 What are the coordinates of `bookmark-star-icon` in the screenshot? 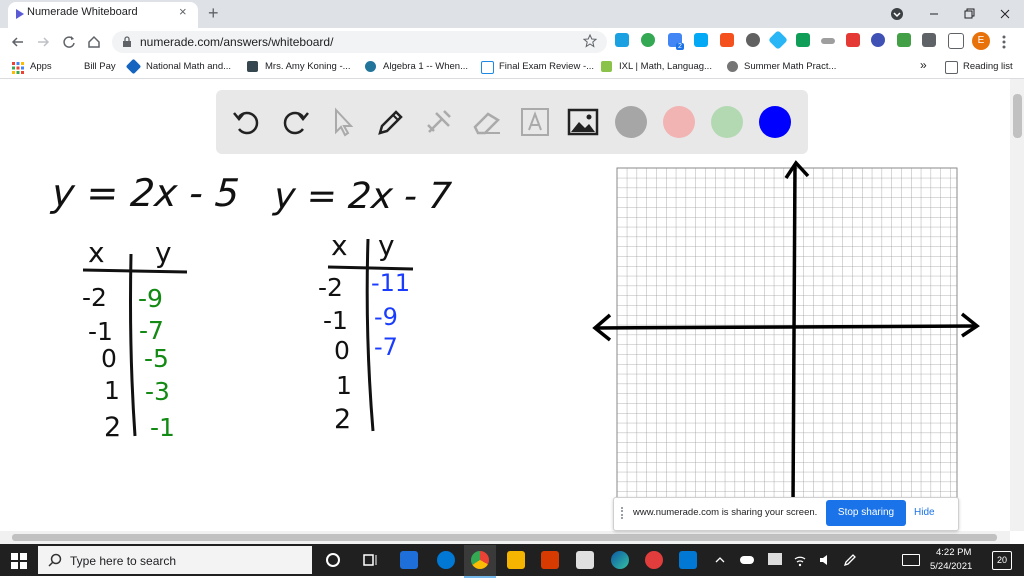 It's located at (590, 41).